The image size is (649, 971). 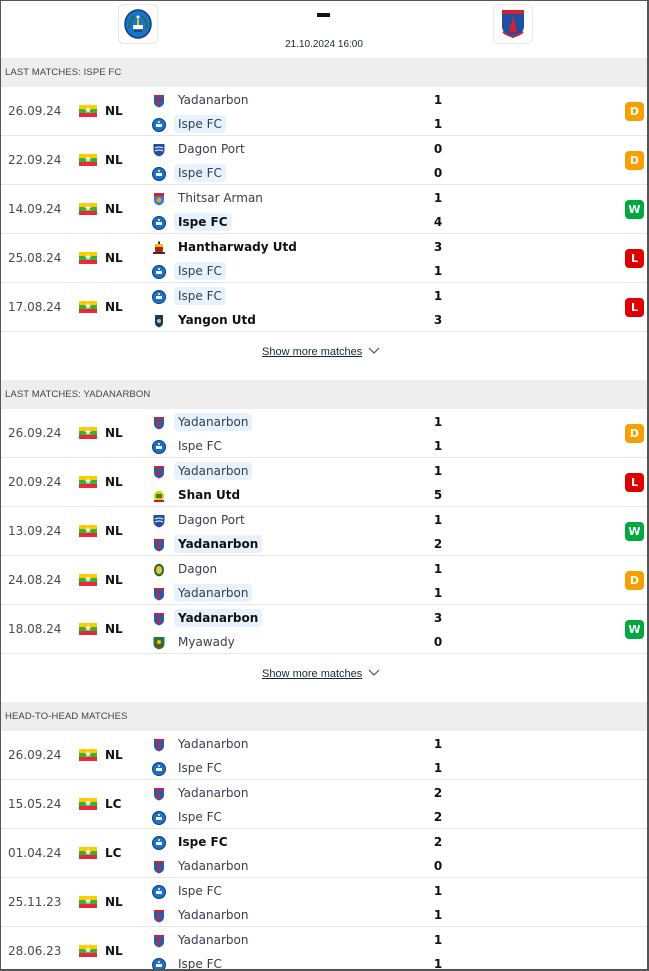 What do you see at coordinates (324, 902) in the screenshot?
I see `match-row: 25.11.23 ★ NL Ispe FC 1 Yadanarbon 1` at bounding box center [324, 902].